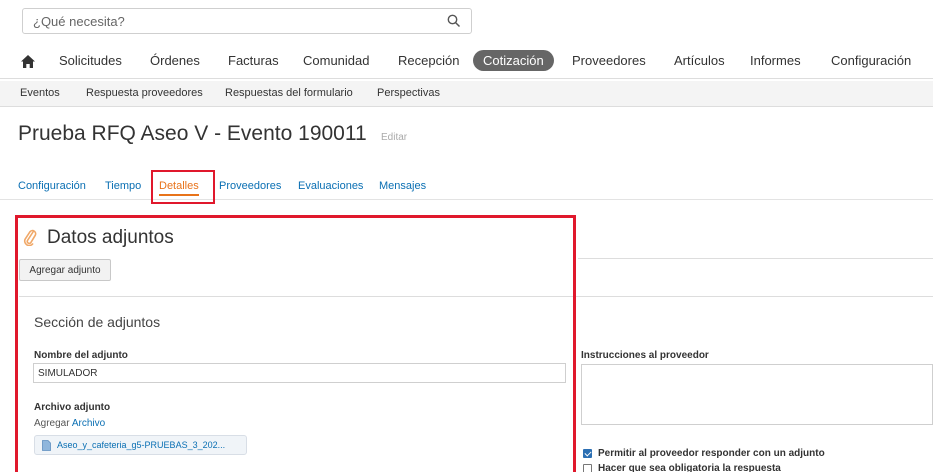  Describe the element at coordinates (28, 61) in the screenshot. I see `home-icon` at that location.